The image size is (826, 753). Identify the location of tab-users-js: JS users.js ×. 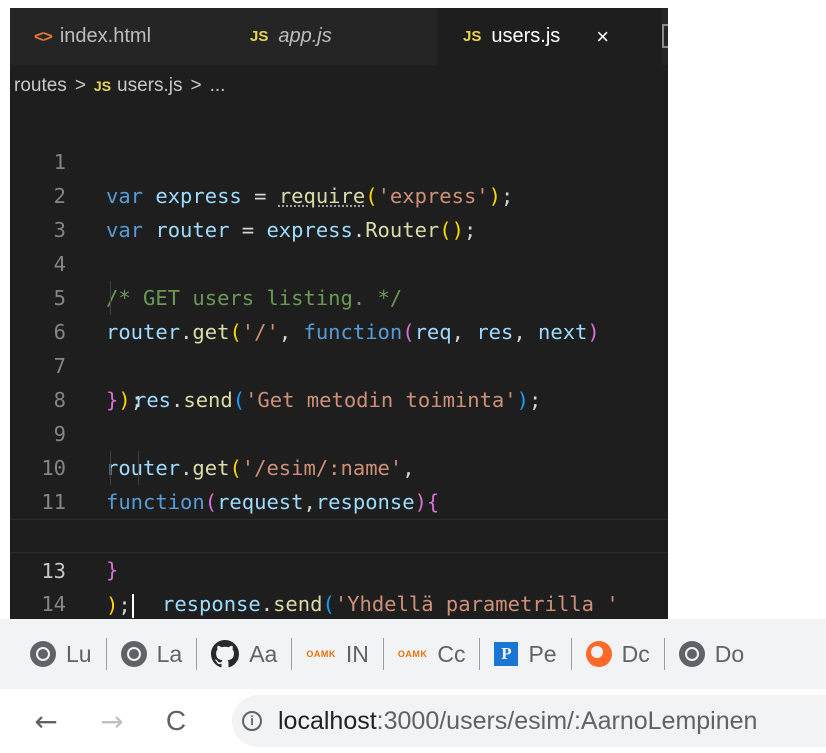
(549, 36).